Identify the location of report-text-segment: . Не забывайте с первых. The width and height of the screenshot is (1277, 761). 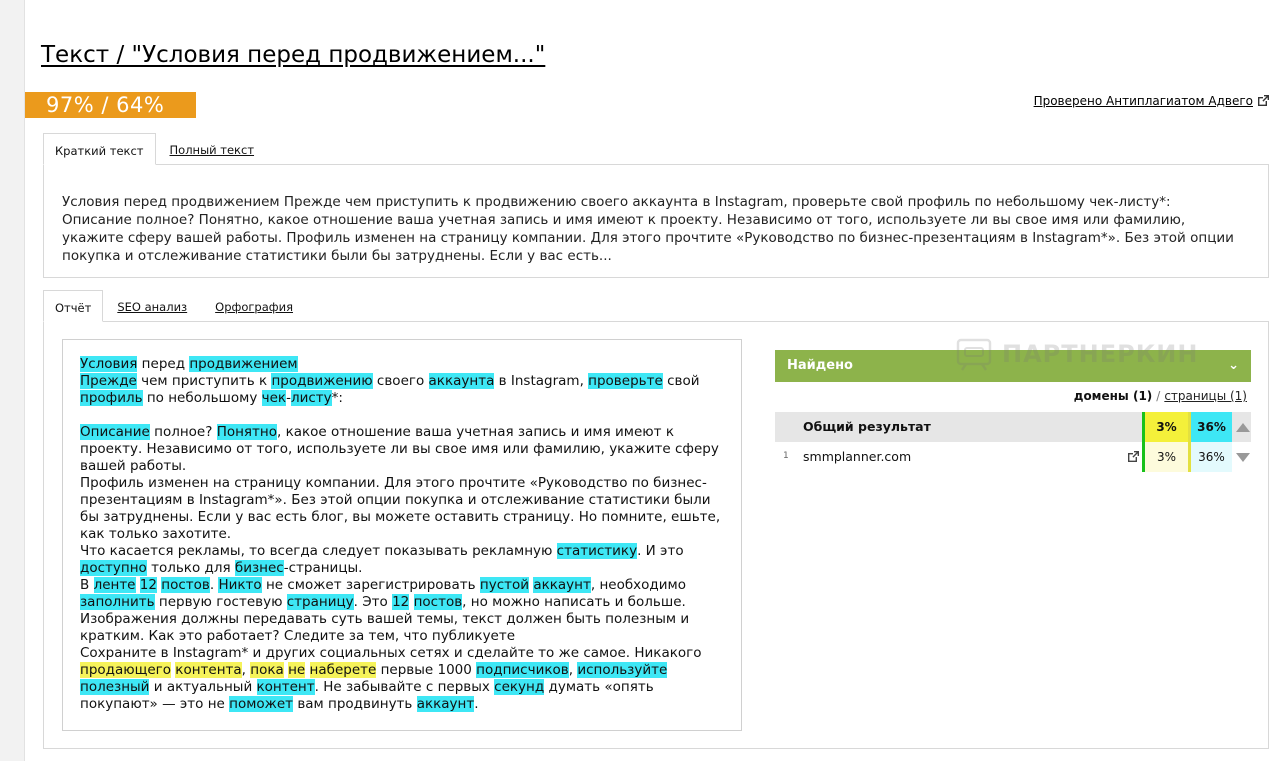
(404, 687).